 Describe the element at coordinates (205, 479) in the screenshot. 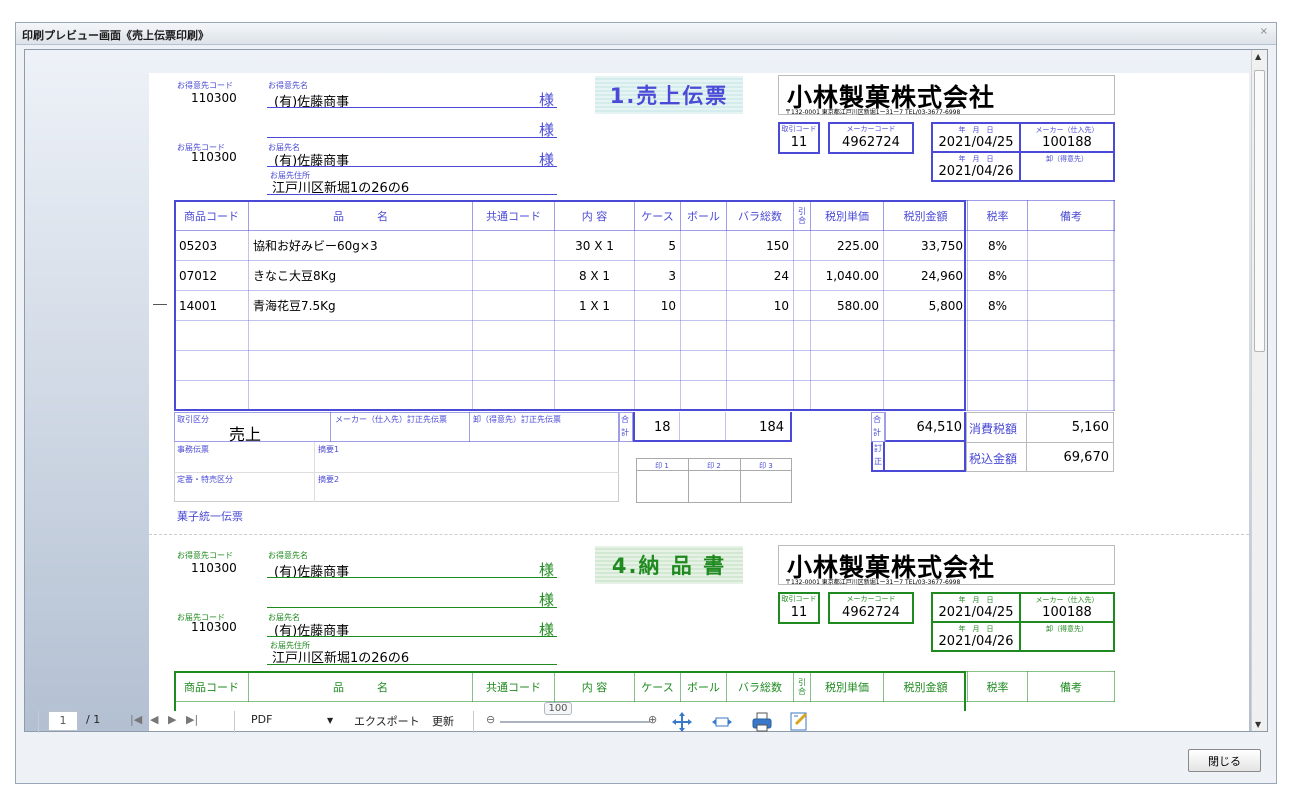

I see `regular-sale-label: 定番・特売区分` at that location.